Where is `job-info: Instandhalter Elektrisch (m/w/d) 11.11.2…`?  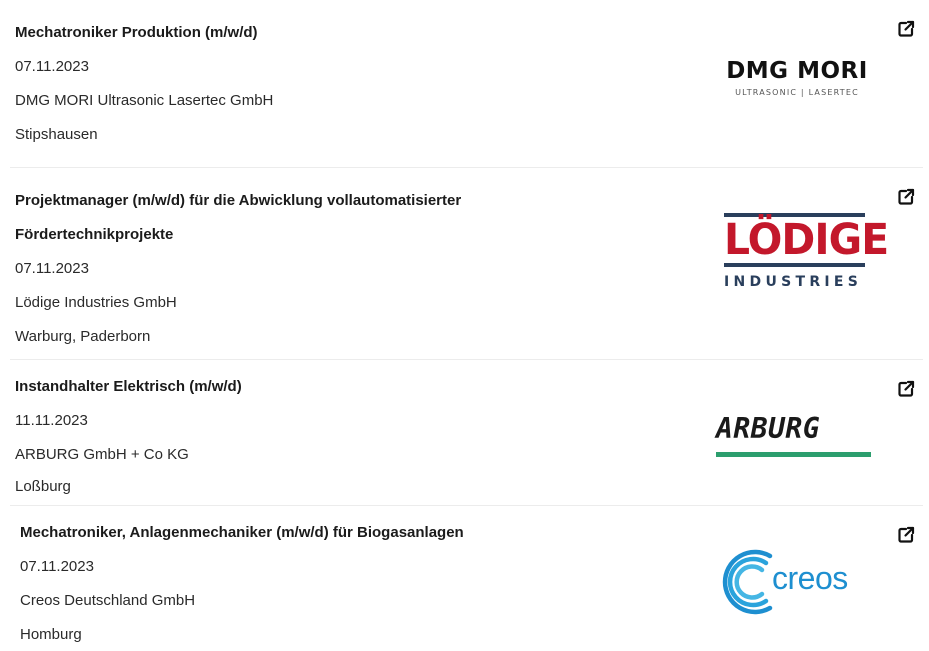
job-info: Instandhalter Elektrisch (m/w/d) 11.11.2… is located at coordinates (335, 436).